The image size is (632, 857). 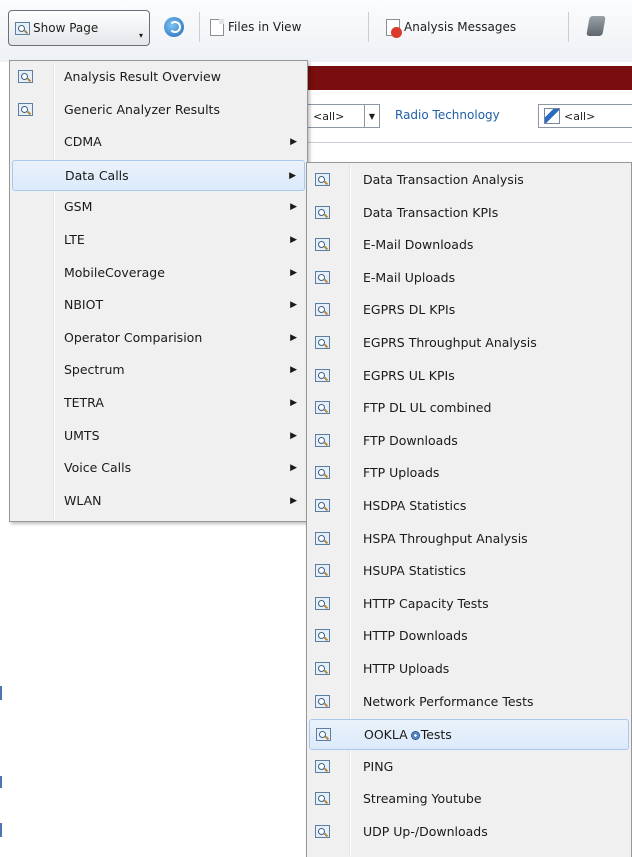 I want to click on submenu-item-text: HSUPA Statistics, so click(x=414, y=570).